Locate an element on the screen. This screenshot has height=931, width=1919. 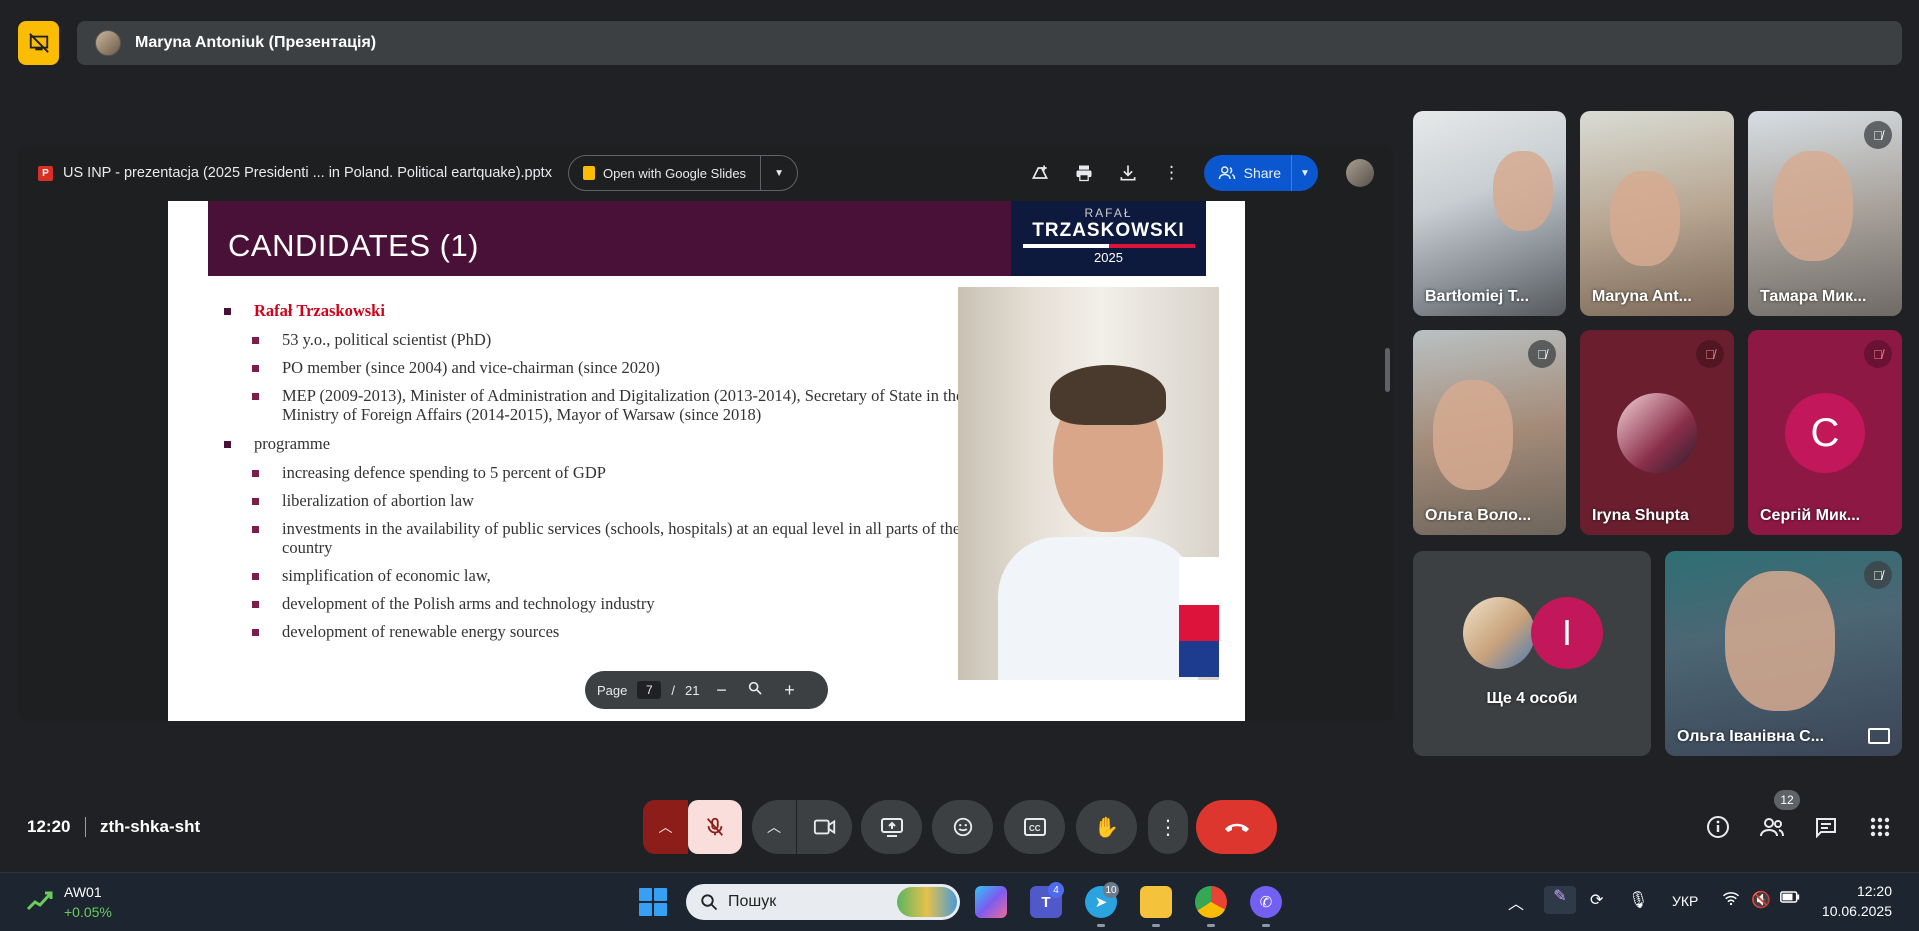
page-total: 21 is located at coordinates (692, 690).